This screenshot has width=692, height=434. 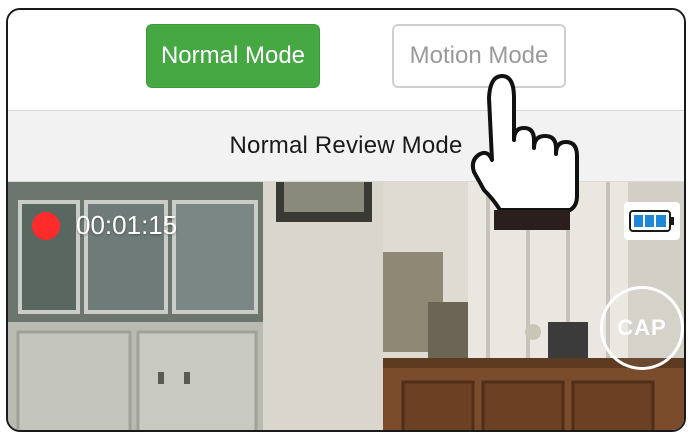 I want to click on recording-timer: 00:01:15, so click(x=127, y=225).